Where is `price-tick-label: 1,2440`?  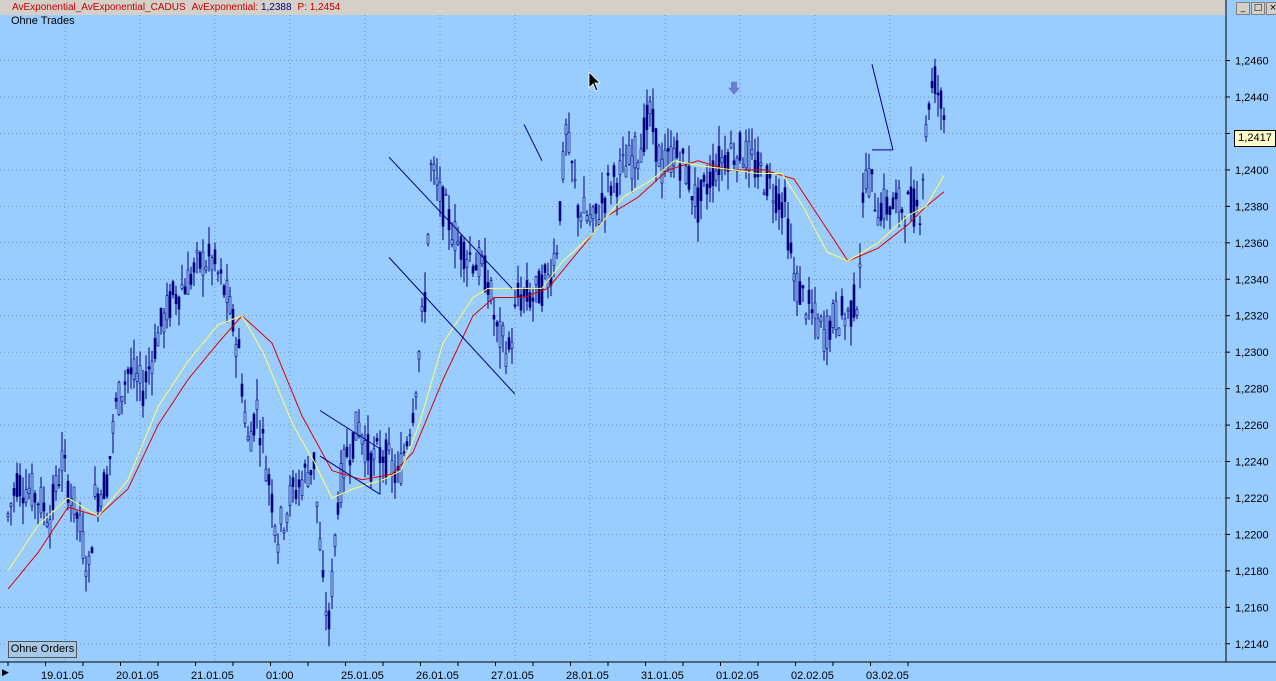
price-tick-label: 1,2440 is located at coordinates (1252, 98).